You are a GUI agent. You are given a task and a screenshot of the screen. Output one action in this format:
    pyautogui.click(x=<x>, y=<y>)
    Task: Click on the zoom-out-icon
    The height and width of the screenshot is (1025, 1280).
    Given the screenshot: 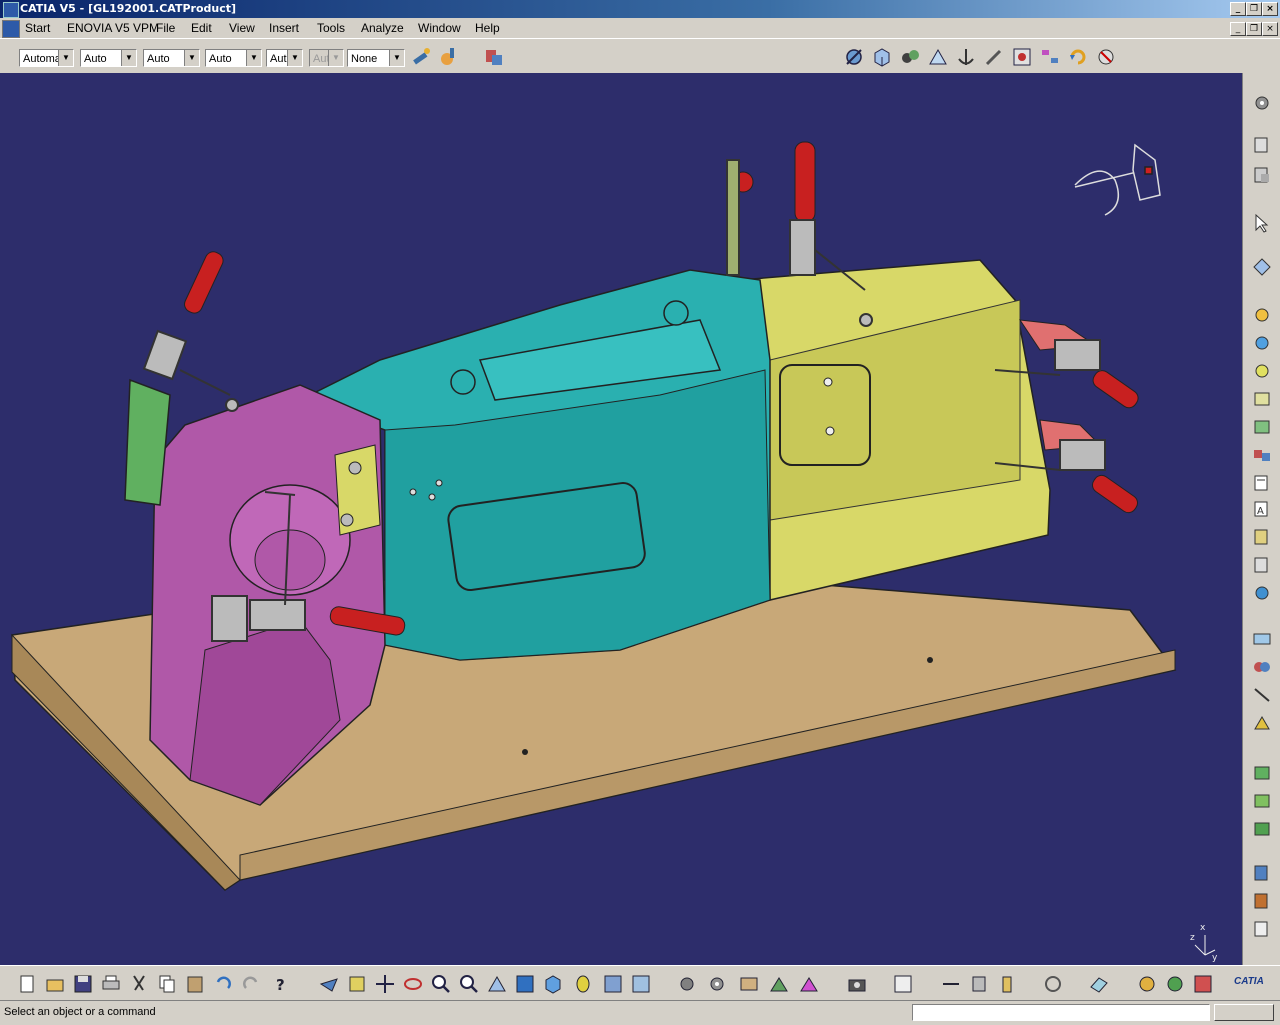 What is the action you would take?
    pyautogui.click(x=469, y=984)
    